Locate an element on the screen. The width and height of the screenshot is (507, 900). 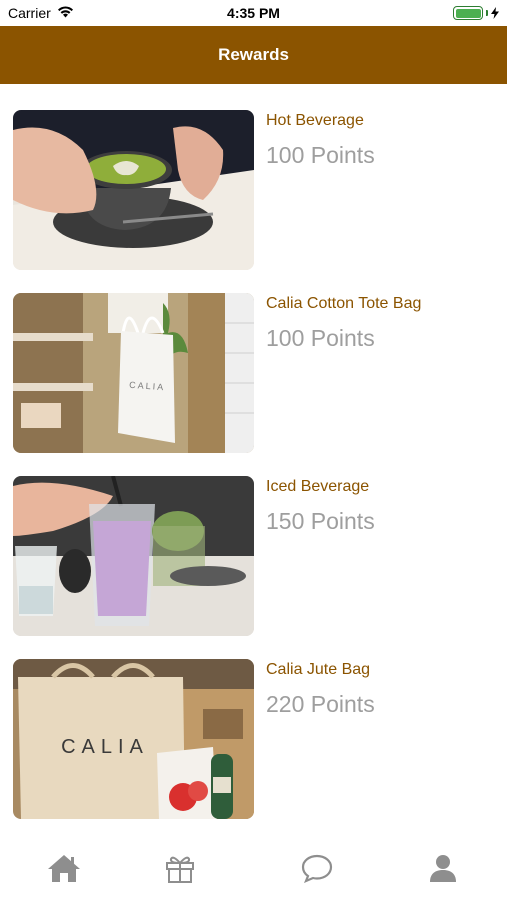
chat-icon is located at coordinates (317, 868).